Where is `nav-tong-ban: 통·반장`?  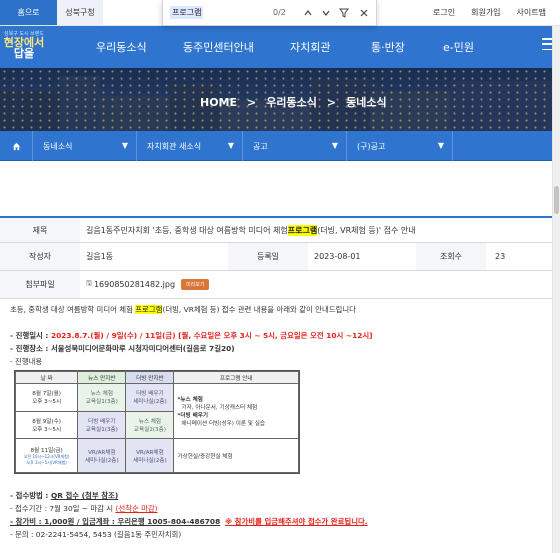 nav-tong-ban: 통·반장 is located at coordinates (388, 47).